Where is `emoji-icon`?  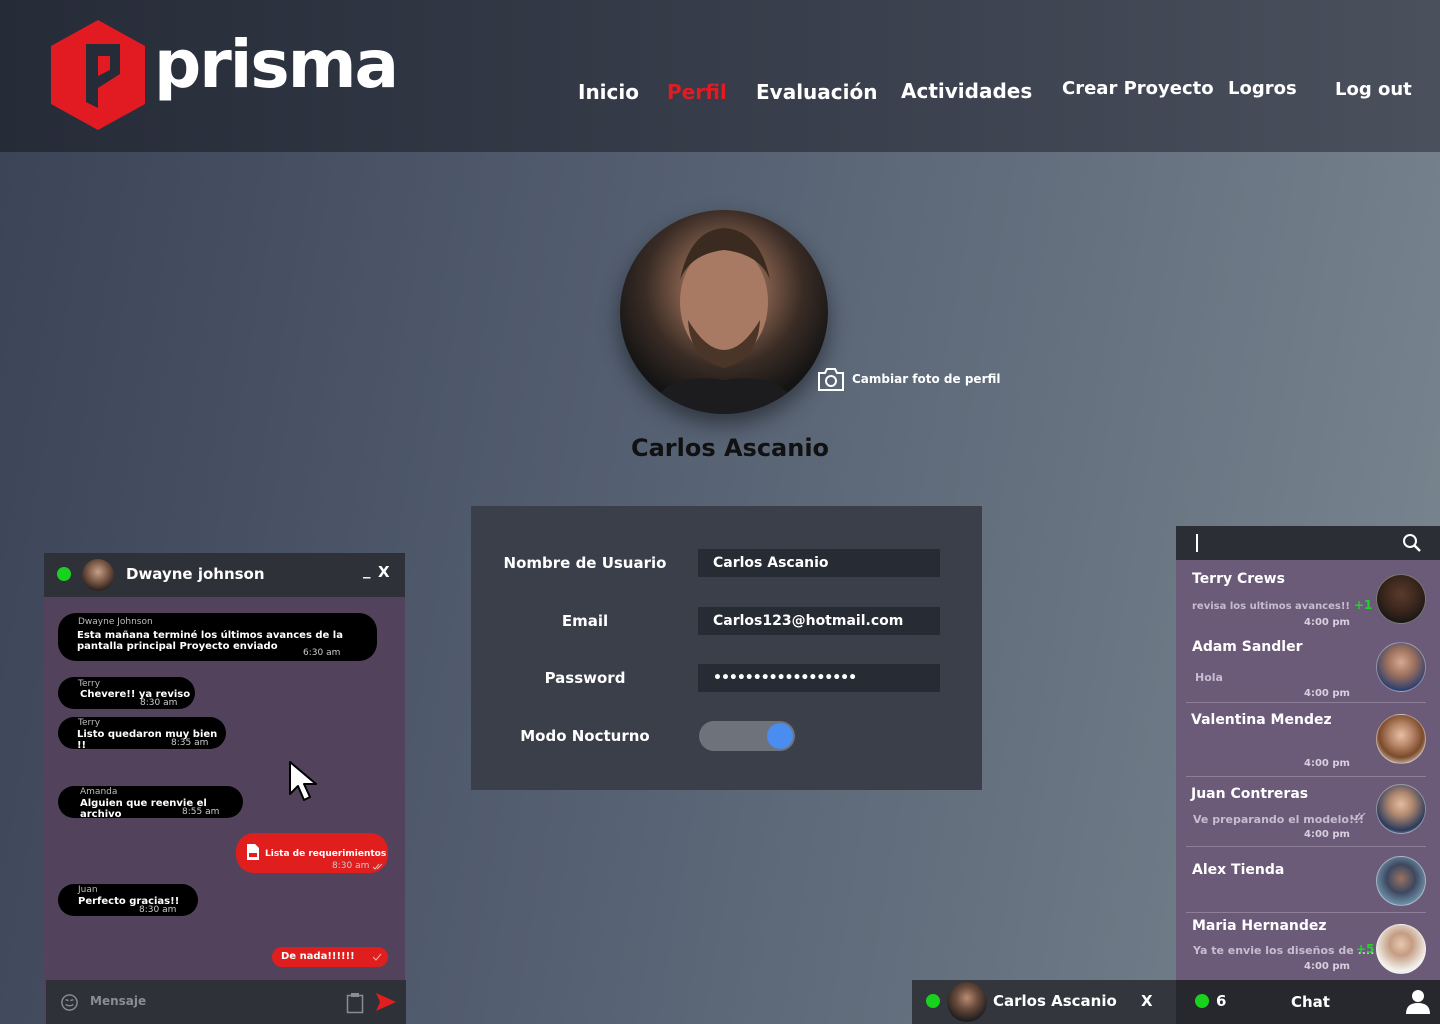 emoji-icon is located at coordinates (69, 1002).